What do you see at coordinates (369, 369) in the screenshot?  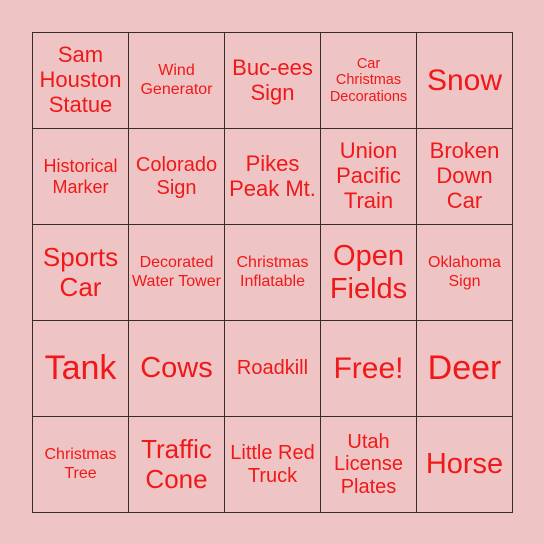 I see `bingo-cell-free: Free!` at bounding box center [369, 369].